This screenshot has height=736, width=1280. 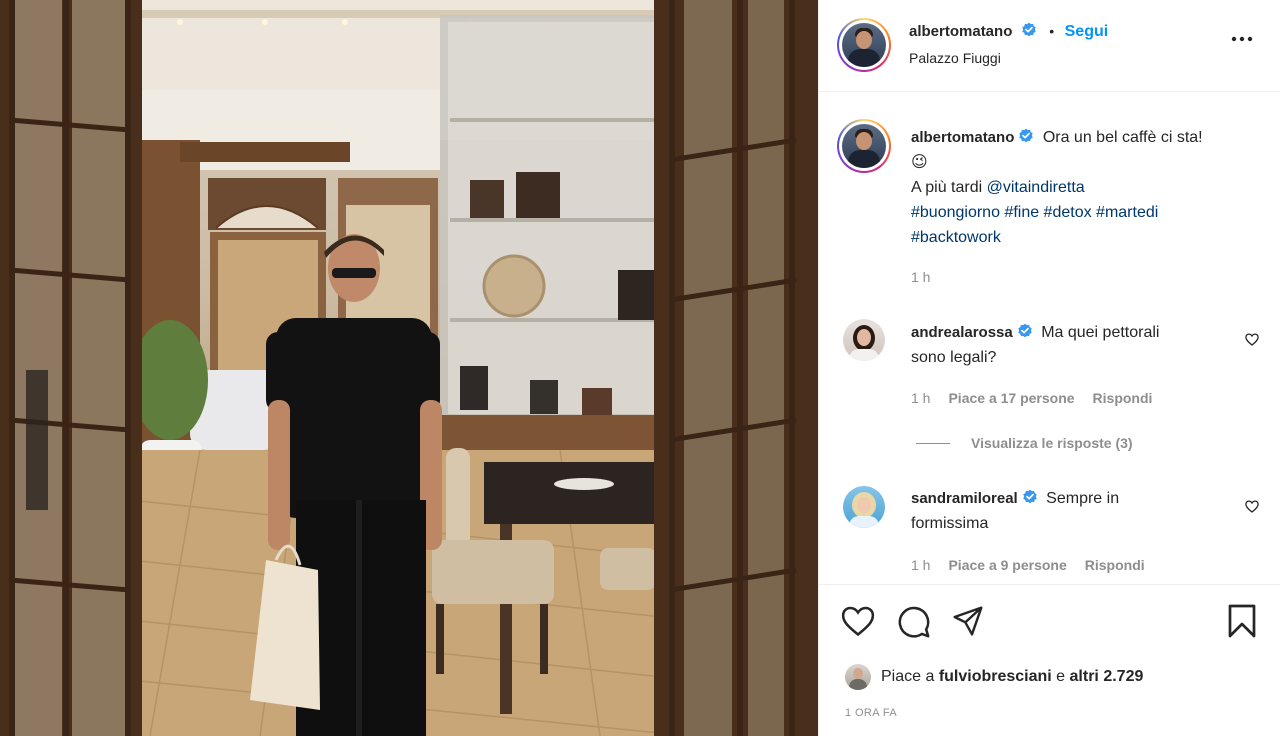 I want to click on comment-meta: 1 h Piace a 17 persone Rispondi, so click(x=1031, y=398).